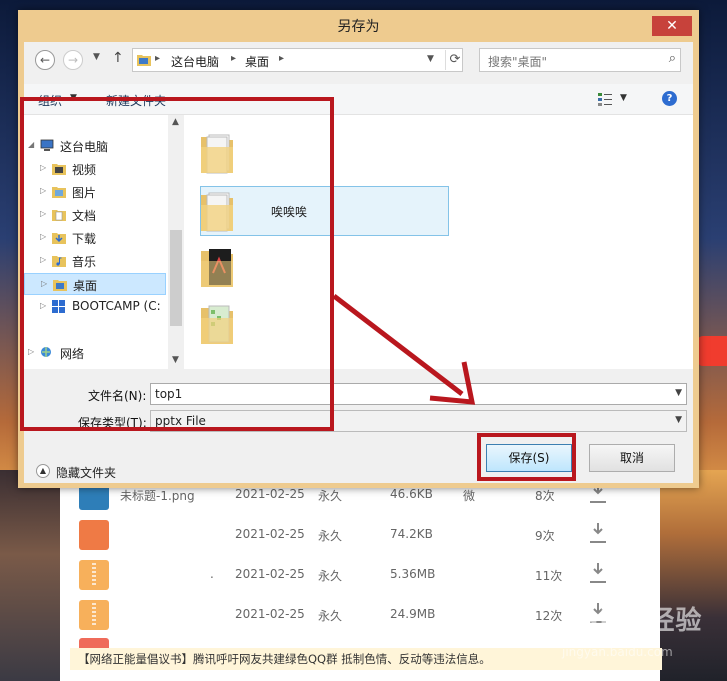 Image resolution: width=727 pixels, height=681 pixels. I want to click on address-dropdown: ▼, so click(430, 59).